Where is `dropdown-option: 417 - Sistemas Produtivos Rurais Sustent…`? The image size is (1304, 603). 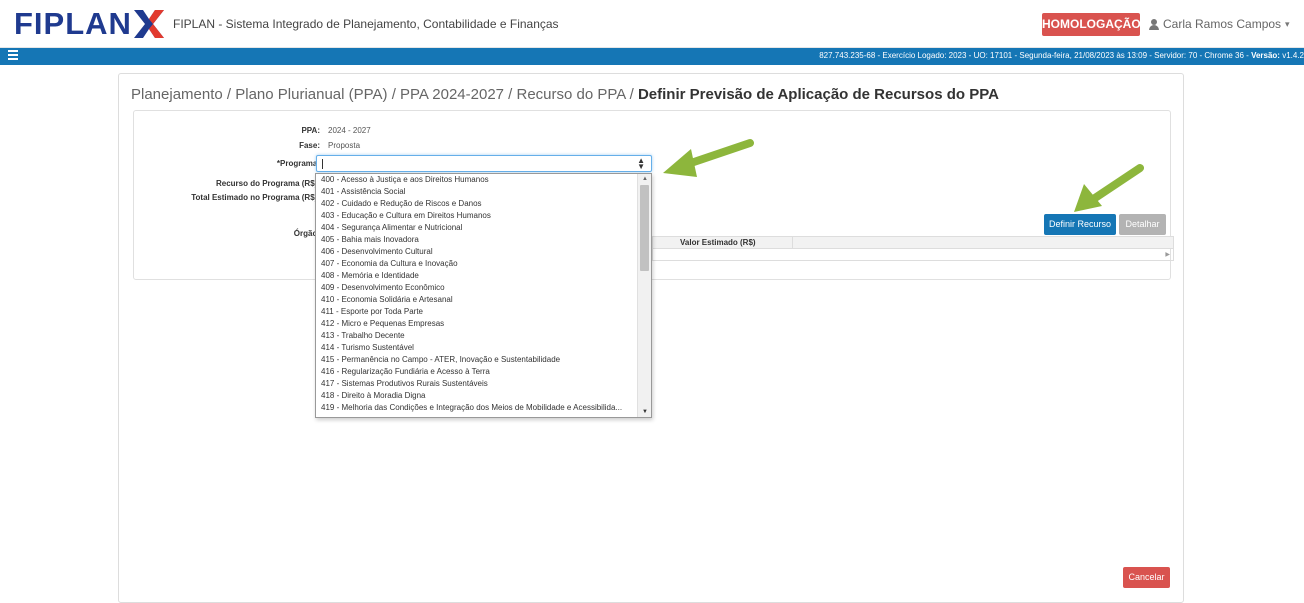
dropdown-option: 417 - Sistemas Produtivos Rurais Sustent… is located at coordinates (477, 384).